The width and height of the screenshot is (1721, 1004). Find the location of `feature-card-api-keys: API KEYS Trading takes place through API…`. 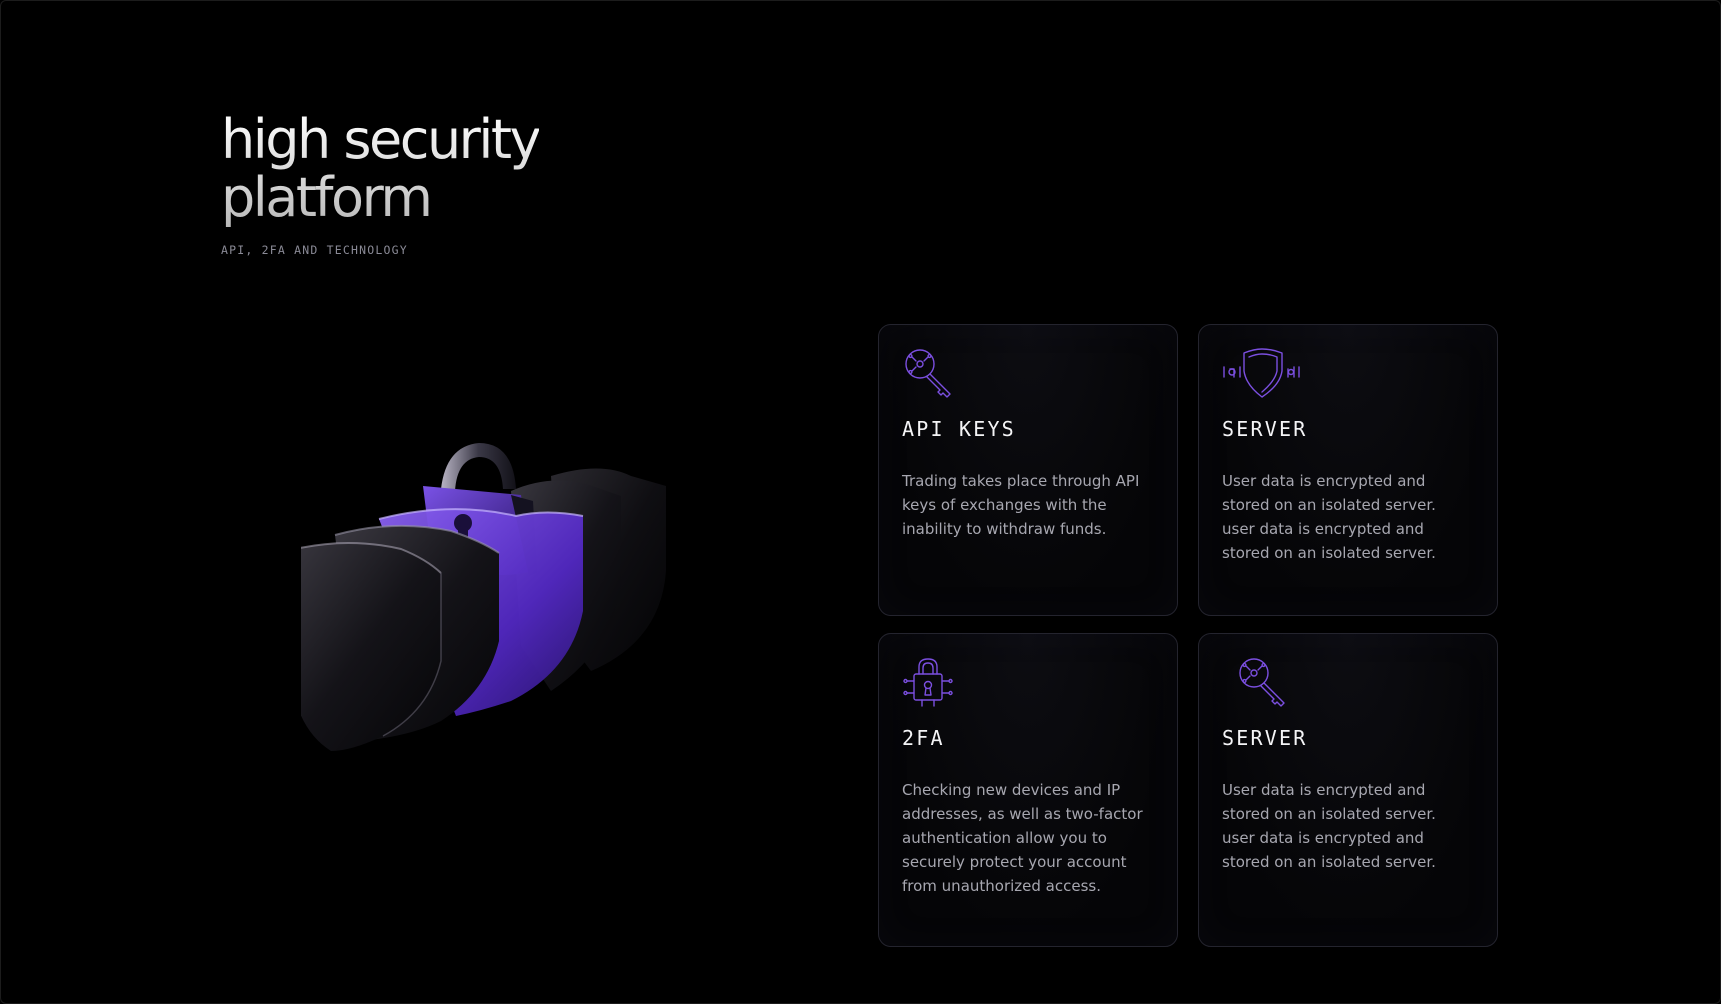

feature-card-api-keys: API KEYS Trading takes place through API… is located at coordinates (1028, 470).